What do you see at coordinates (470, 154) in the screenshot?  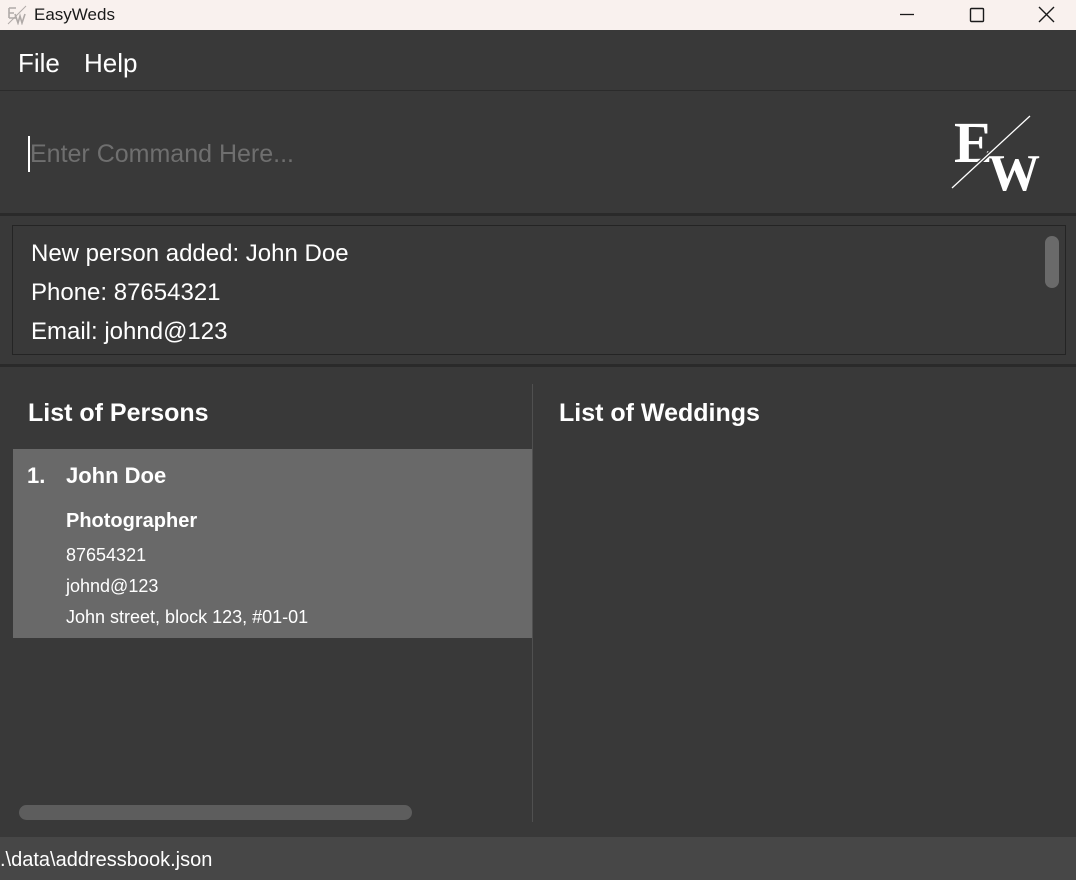 I see `command-input` at bounding box center [470, 154].